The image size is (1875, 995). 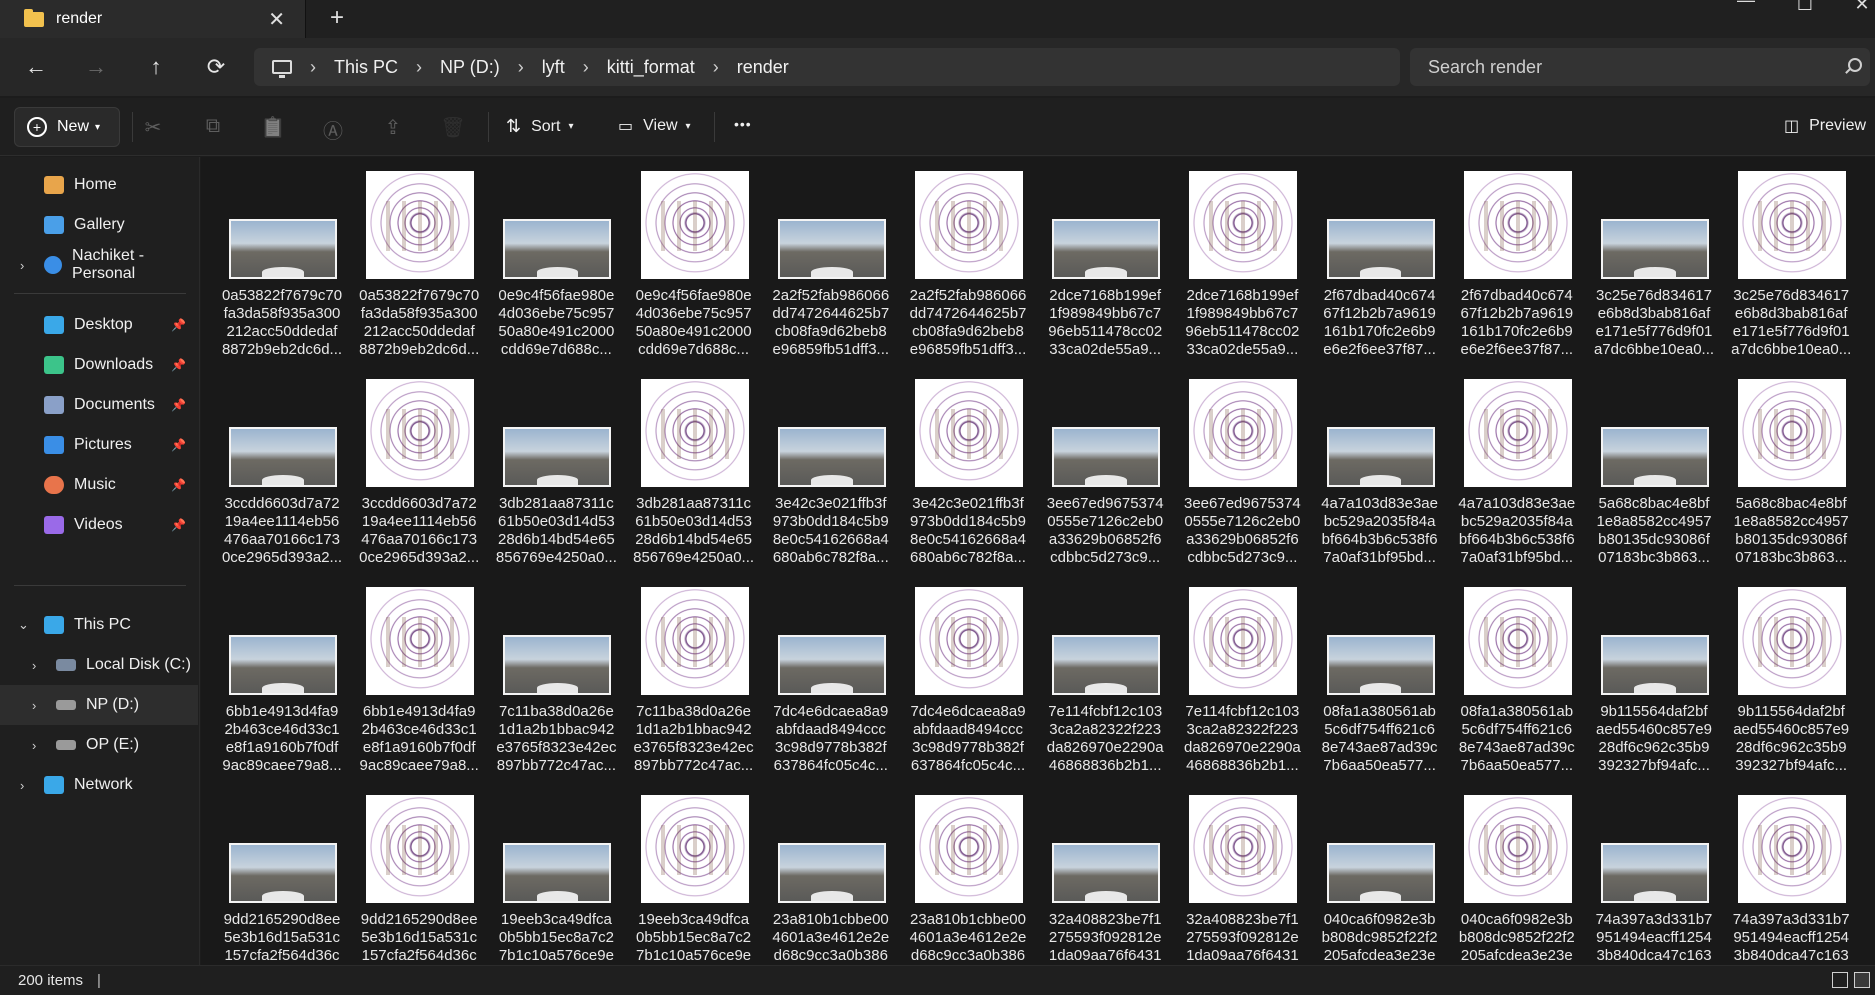 I want to click on breadcrumb-np-drive: NP (D:), so click(x=470, y=67).